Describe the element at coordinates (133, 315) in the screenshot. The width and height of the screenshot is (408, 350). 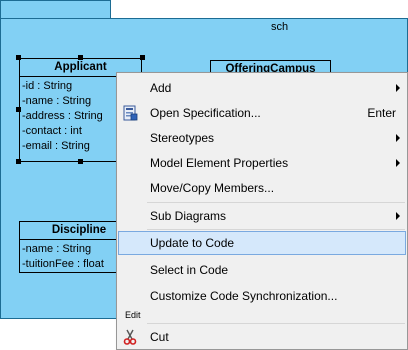
I see `menu-group-label-edit: Edit` at that location.